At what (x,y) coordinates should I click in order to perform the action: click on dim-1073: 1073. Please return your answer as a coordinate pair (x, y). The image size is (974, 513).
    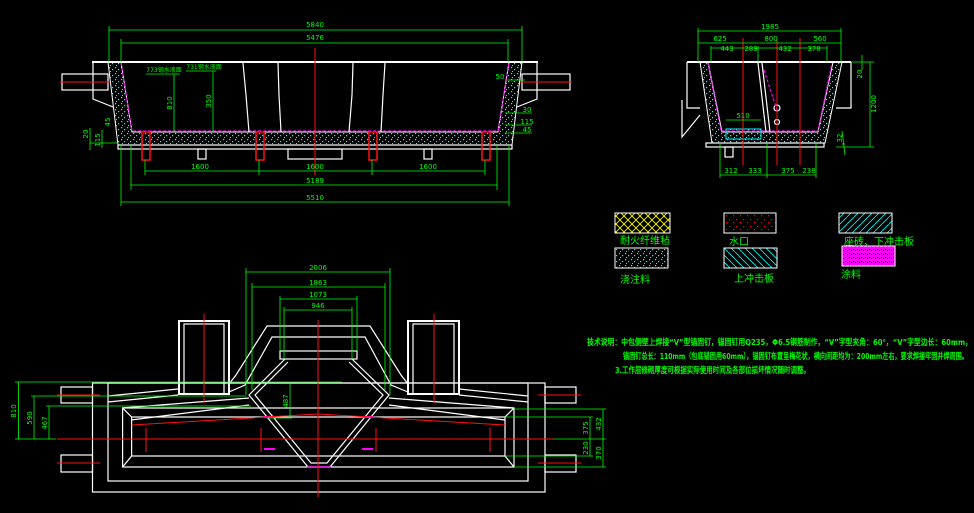
    Looking at the image, I should click on (318, 295).